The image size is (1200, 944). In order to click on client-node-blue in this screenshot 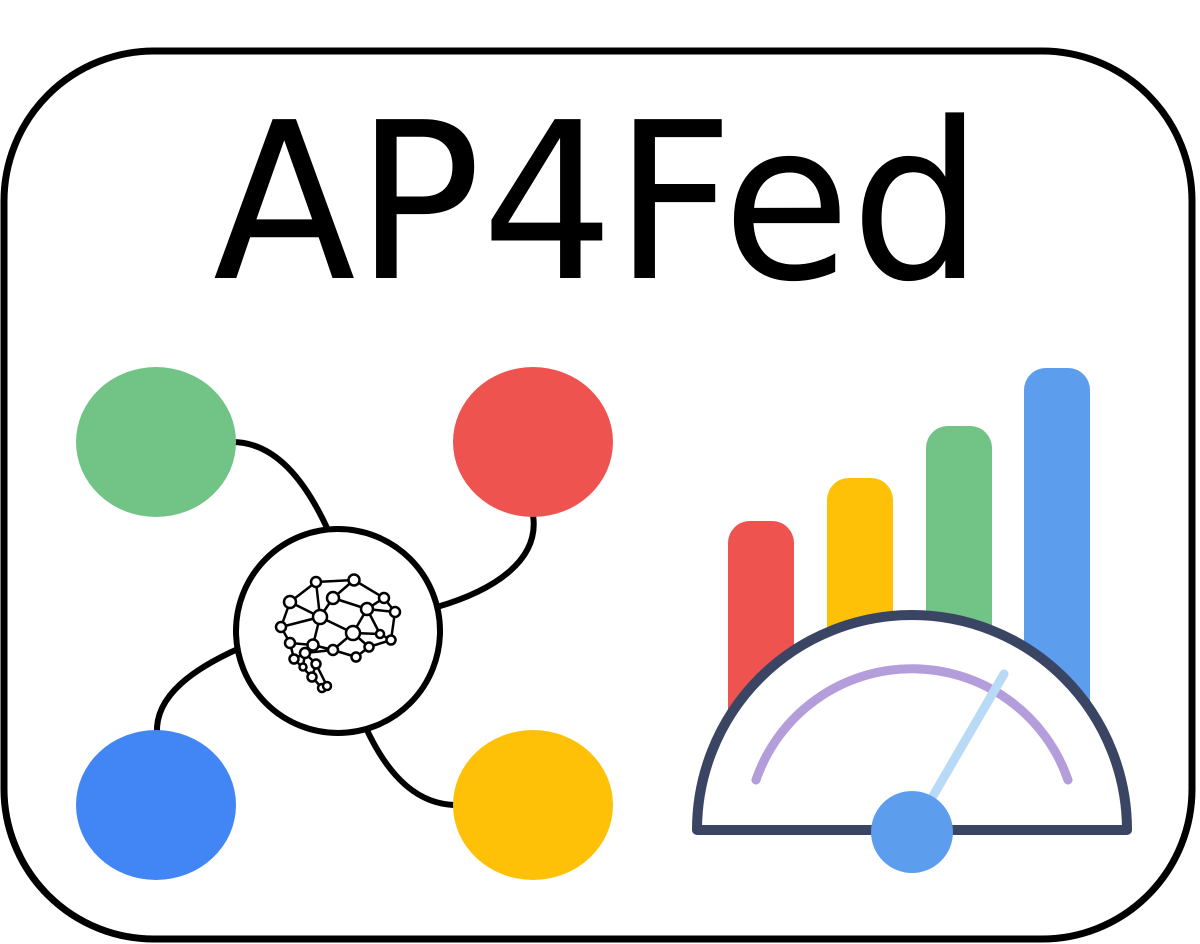, I will do `click(156, 805)`.